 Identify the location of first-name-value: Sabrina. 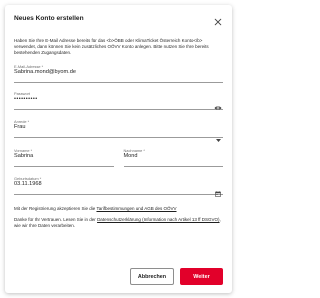
(64, 156).